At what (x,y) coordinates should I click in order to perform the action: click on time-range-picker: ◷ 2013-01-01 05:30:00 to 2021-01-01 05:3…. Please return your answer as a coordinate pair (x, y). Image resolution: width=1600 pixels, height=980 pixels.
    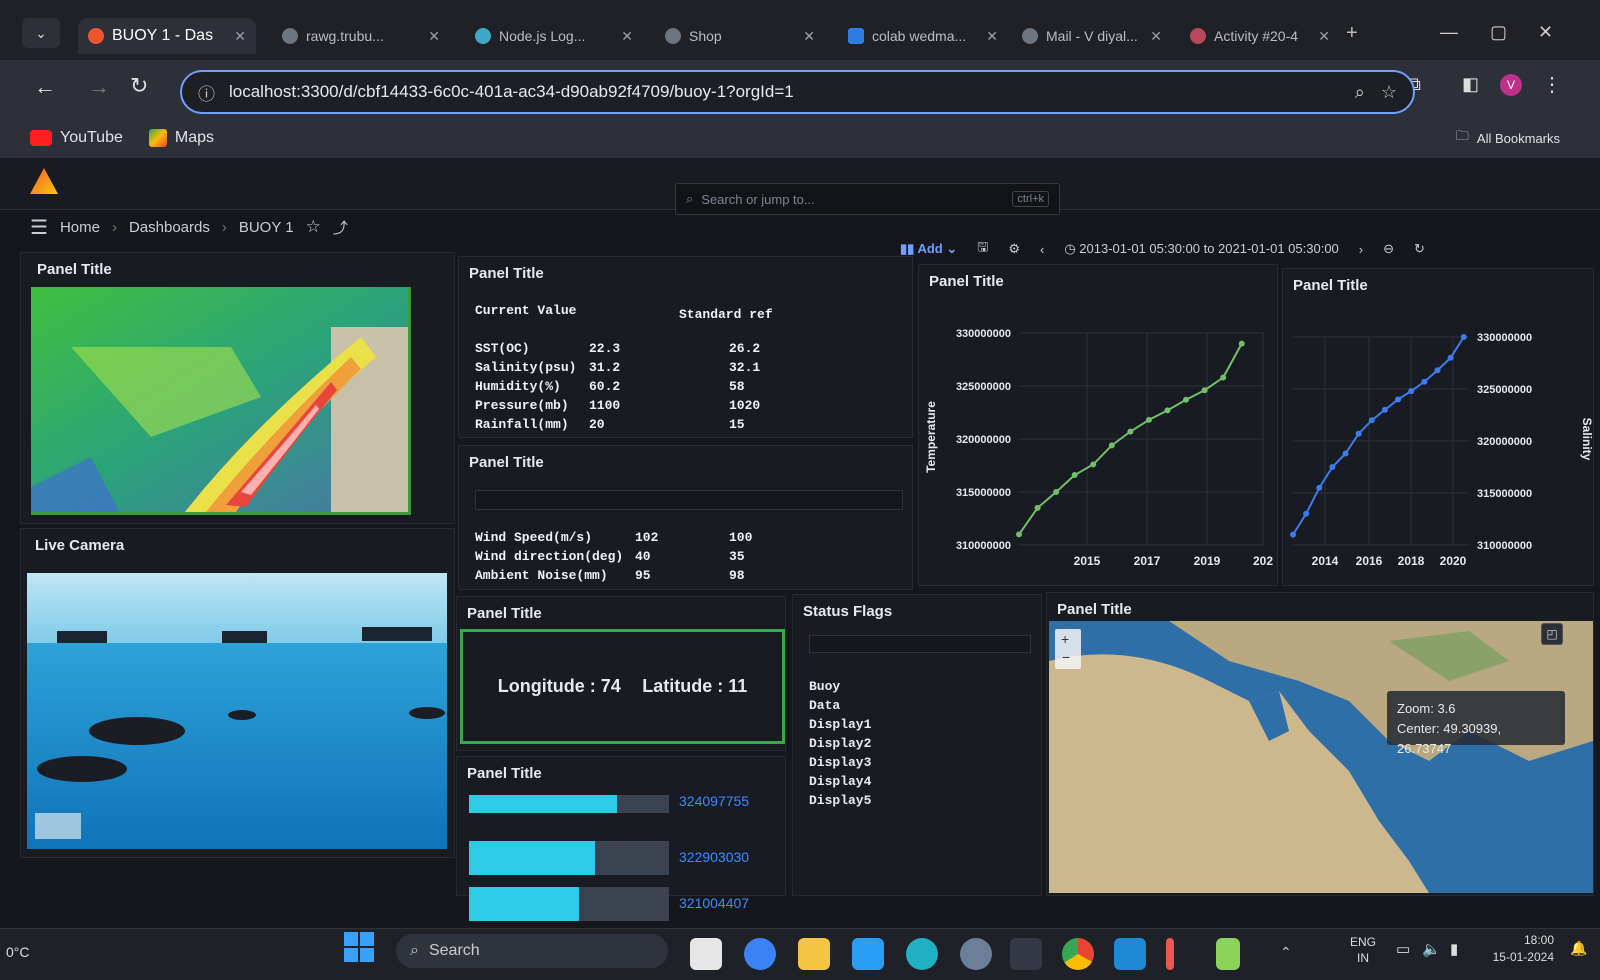
    Looking at the image, I should click on (1201, 249).